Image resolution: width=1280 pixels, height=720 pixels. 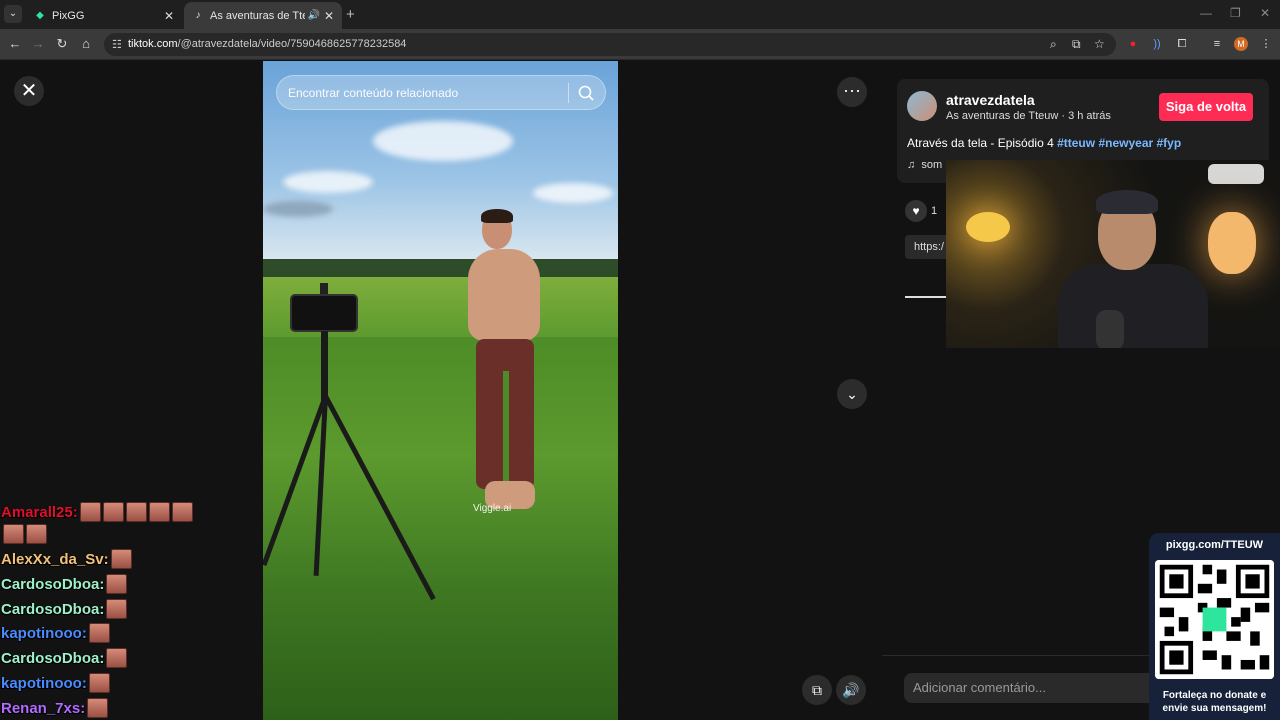 I want to click on restore-icon: ❐, so click(x=1235, y=13).